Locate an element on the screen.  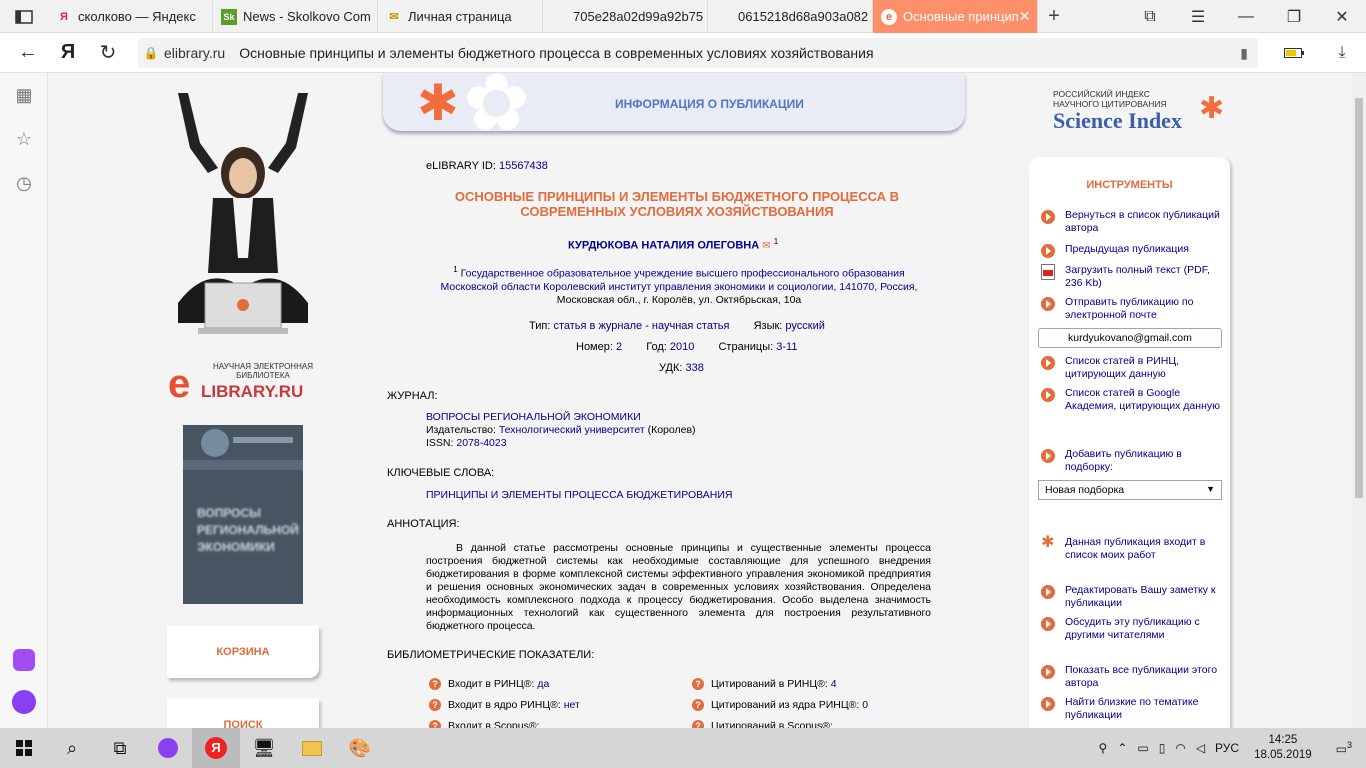
battery-icon is located at coordinates (1294, 53).